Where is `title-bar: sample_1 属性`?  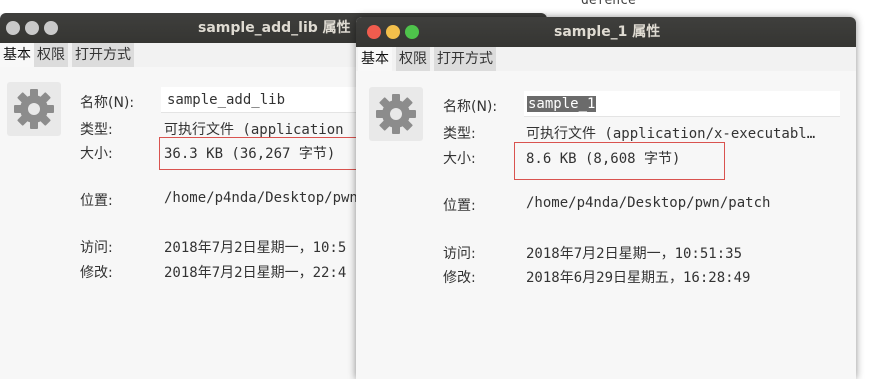 title-bar: sample_1 属性 is located at coordinates (606, 32).